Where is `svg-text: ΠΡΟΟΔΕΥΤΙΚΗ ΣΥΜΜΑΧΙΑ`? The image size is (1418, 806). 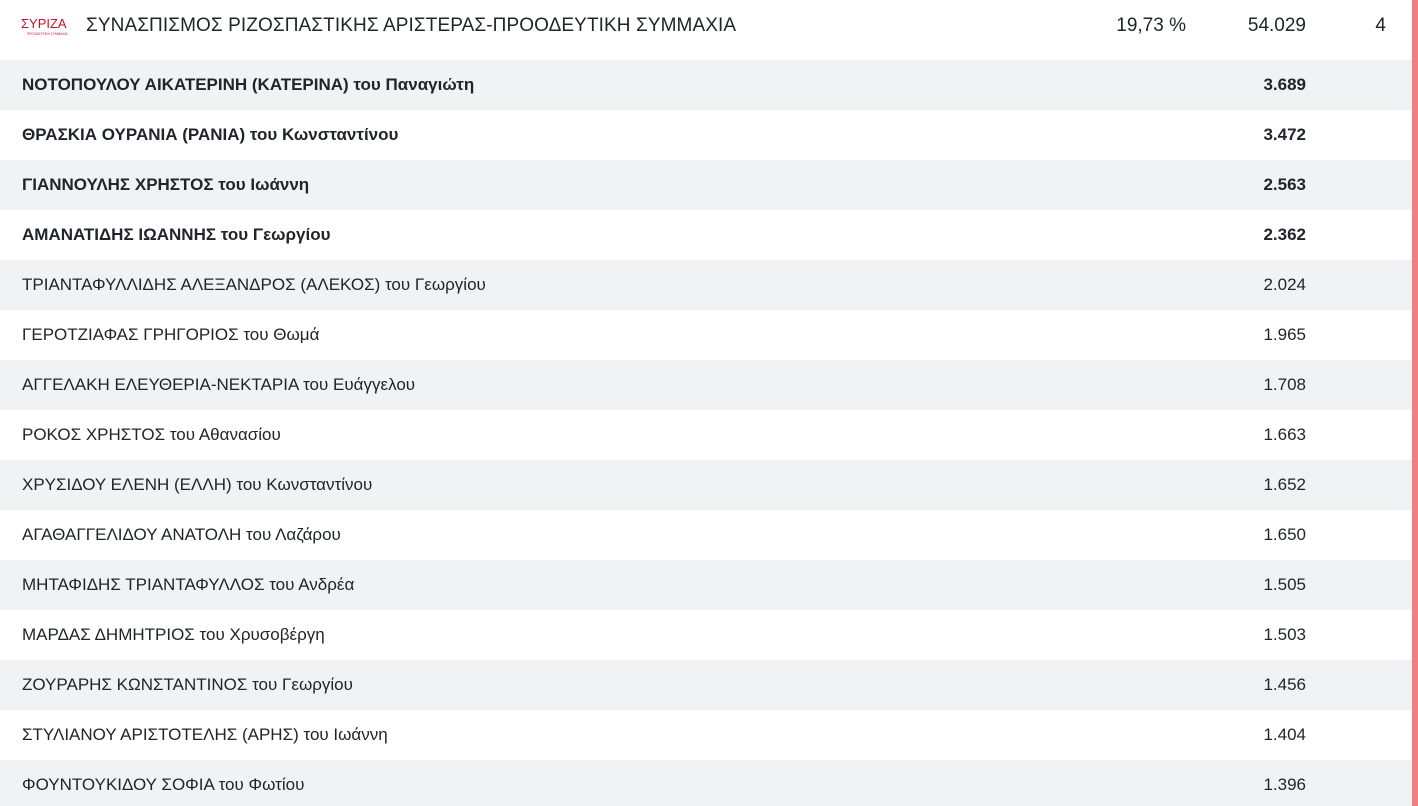 svg-text: ΠΡΟΟΔΕΥΤΙΚΗ ΣΥΜΜΑΧΙΑ is located at coordinates (47, 34).